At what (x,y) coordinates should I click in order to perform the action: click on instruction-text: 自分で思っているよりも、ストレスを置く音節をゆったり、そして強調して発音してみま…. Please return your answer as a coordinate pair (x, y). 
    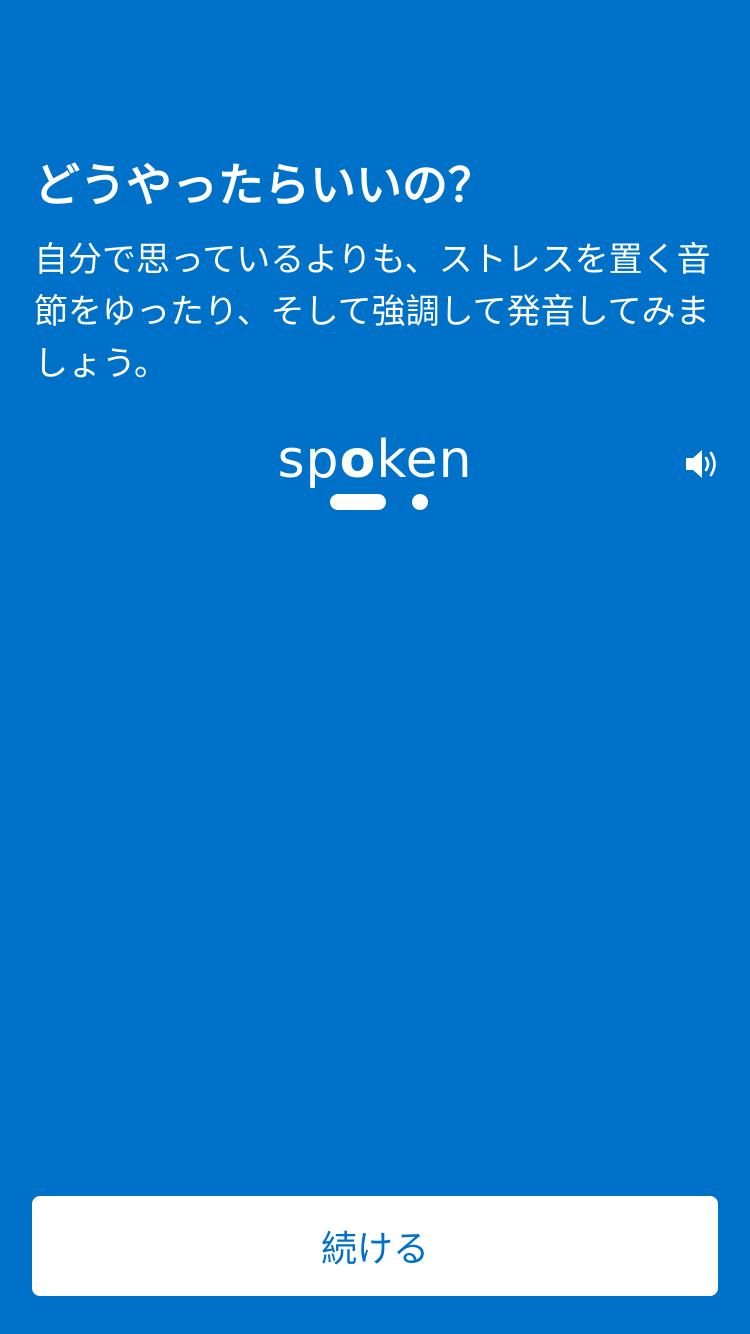
    Looking at the image, I should click on (372, 312).